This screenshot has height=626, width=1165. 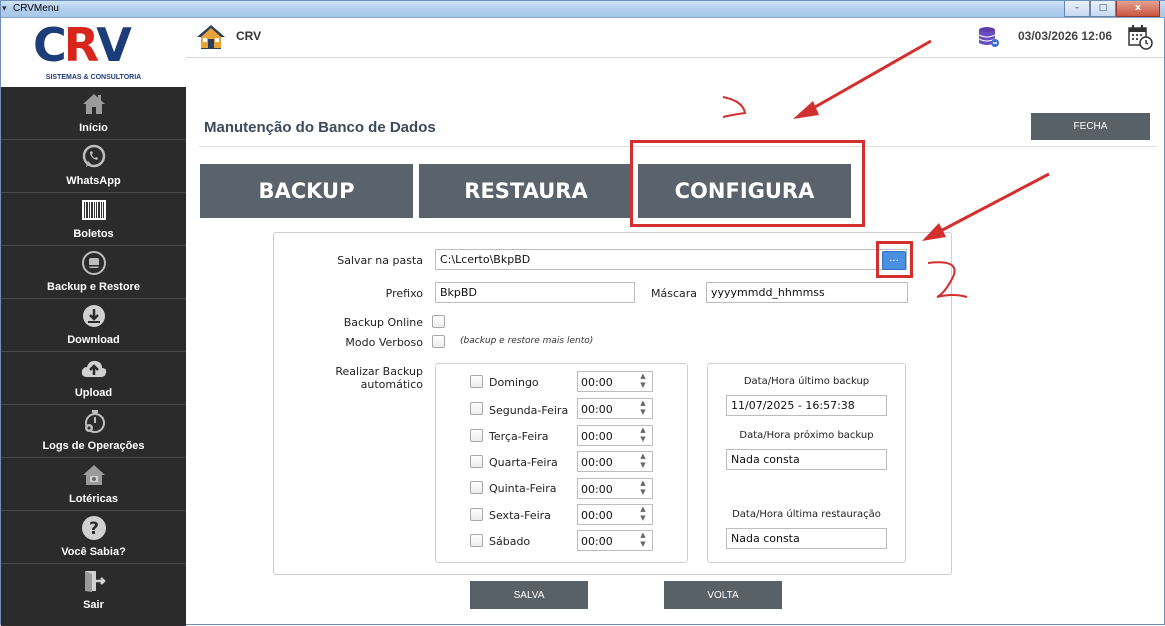 I want to click on sidebar-menu: Início WhatsApp Boletos Backup e Restore, so click(x=93, y=352).